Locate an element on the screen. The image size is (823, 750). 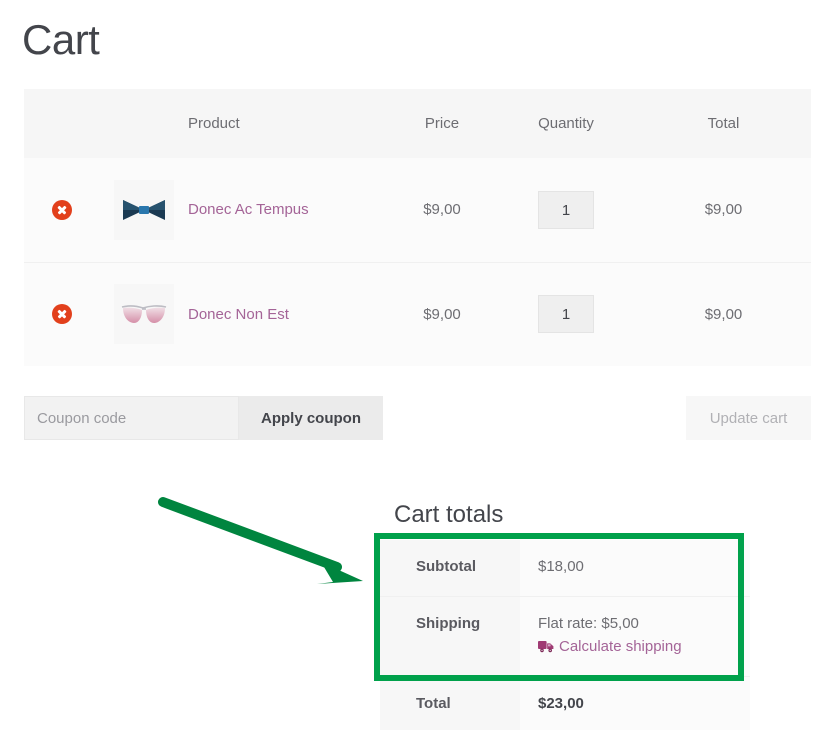
bow-tie-icon is located at coordinates (144, 209).